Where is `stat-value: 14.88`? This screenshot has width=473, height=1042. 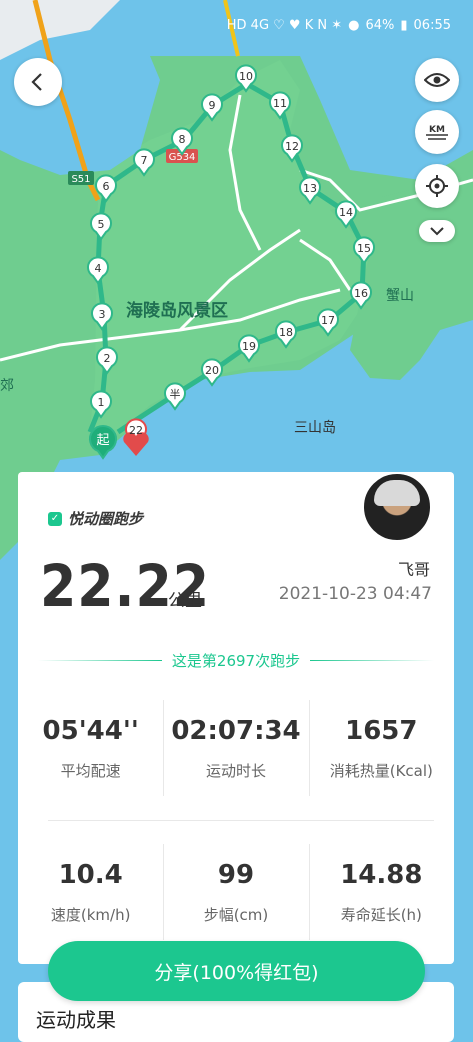 stat-value: 14.88 is located at coordinates (381, 875).